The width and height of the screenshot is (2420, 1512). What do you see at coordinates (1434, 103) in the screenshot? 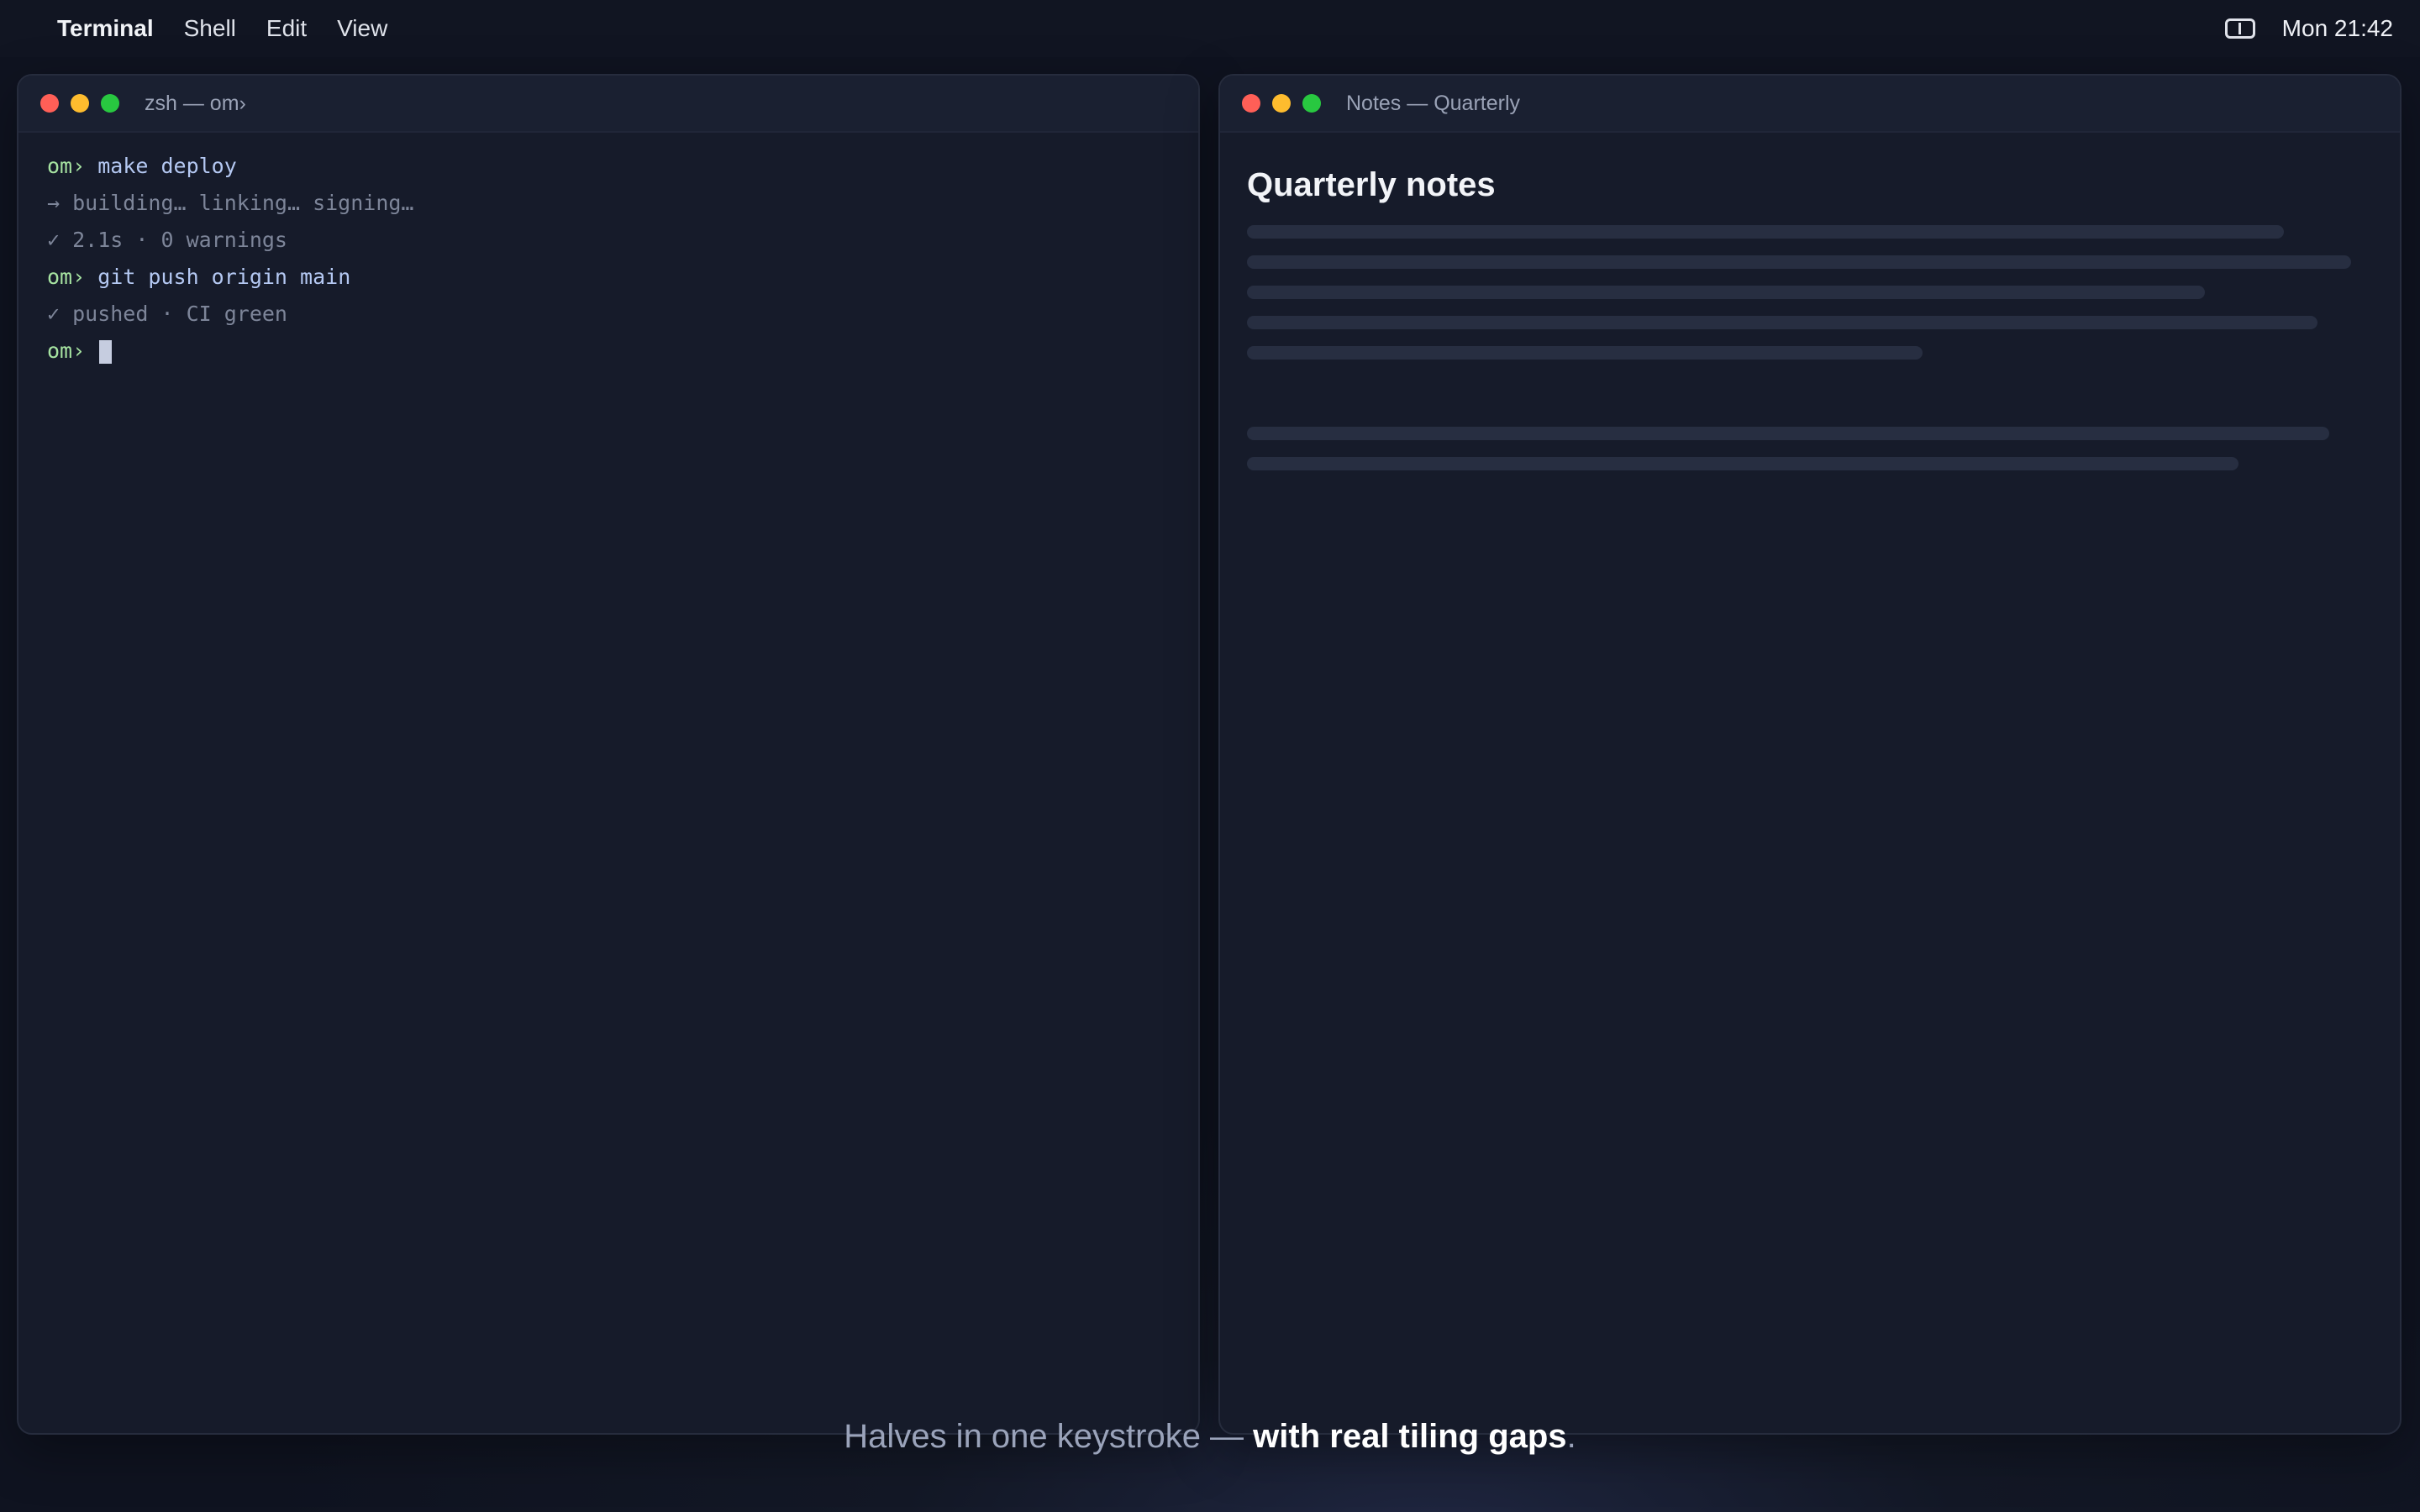
I see `notes-window-title: Notes — Quarterly` at bounding box center [1434, 103].